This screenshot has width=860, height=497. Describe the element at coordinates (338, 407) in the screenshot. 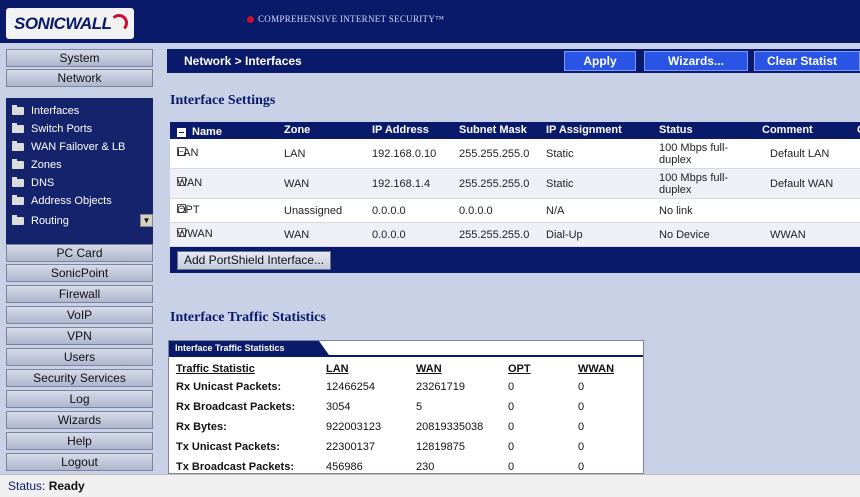

I see `stats-lan: 3054` at that location.